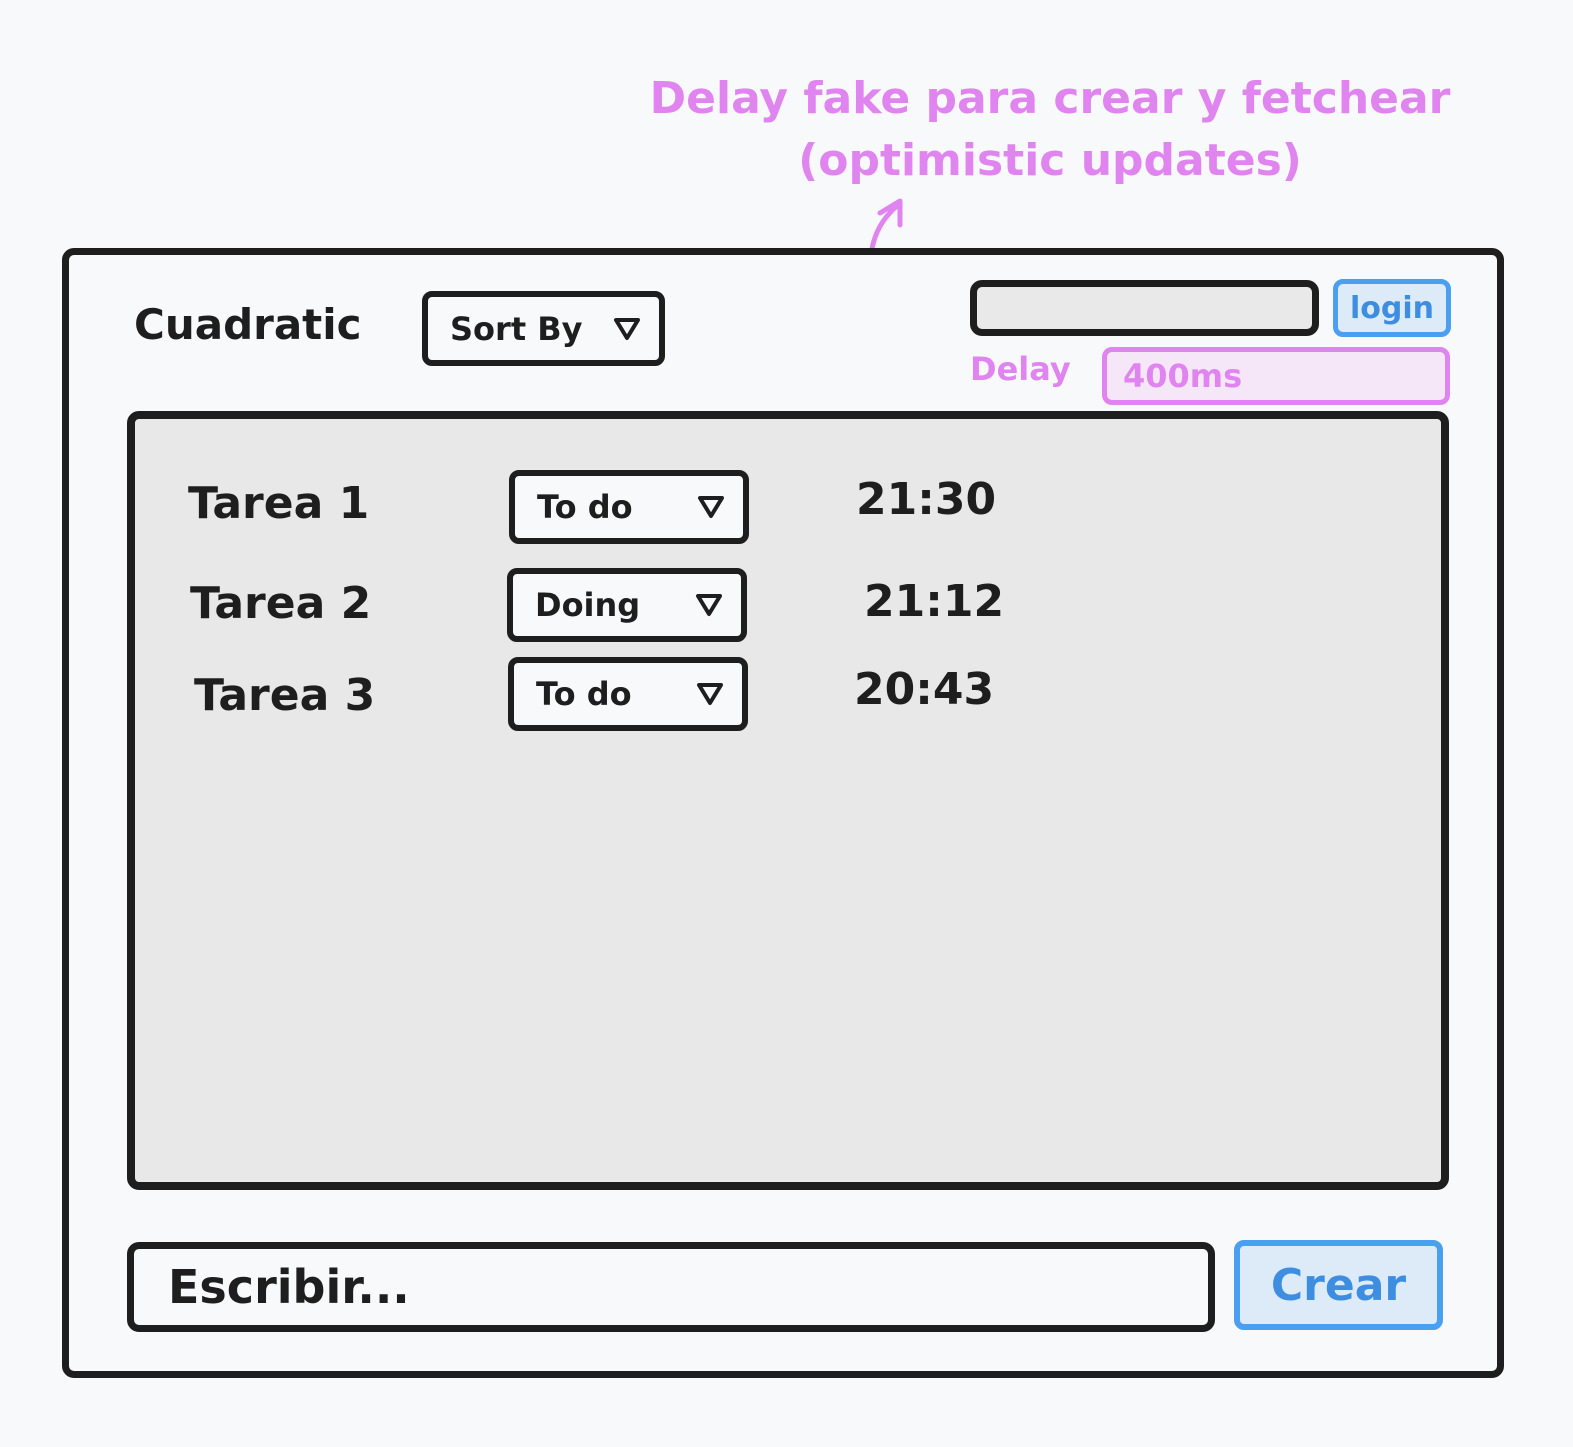  What do you see at coordinates (279, 503) in the screenshot?
I see `task-name: Tarea 1` at bounding box center [279, 503].